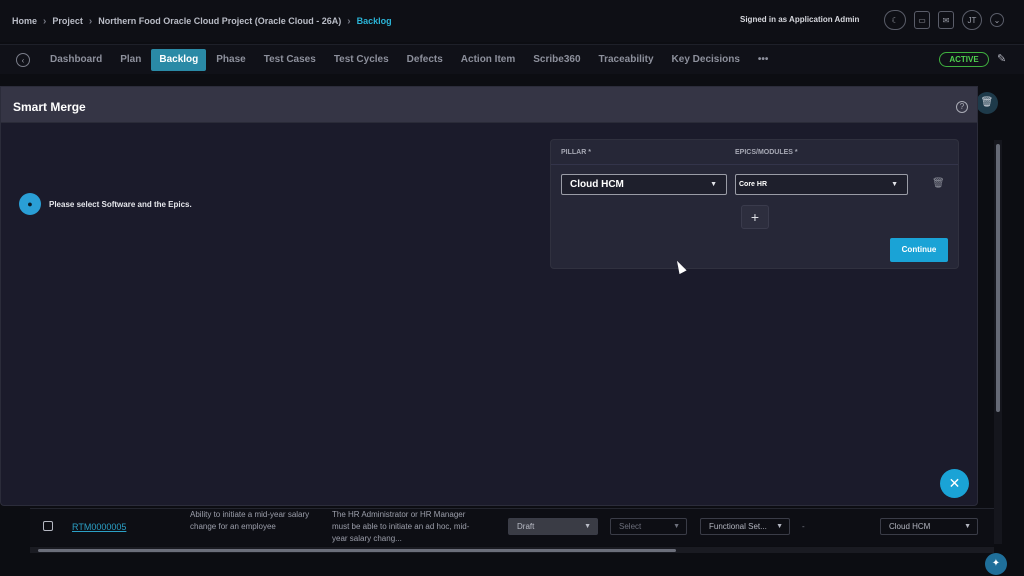 The height and width of the screenshot is (576, 1024). I want to click on close-button: ✕, so click(954, 483).